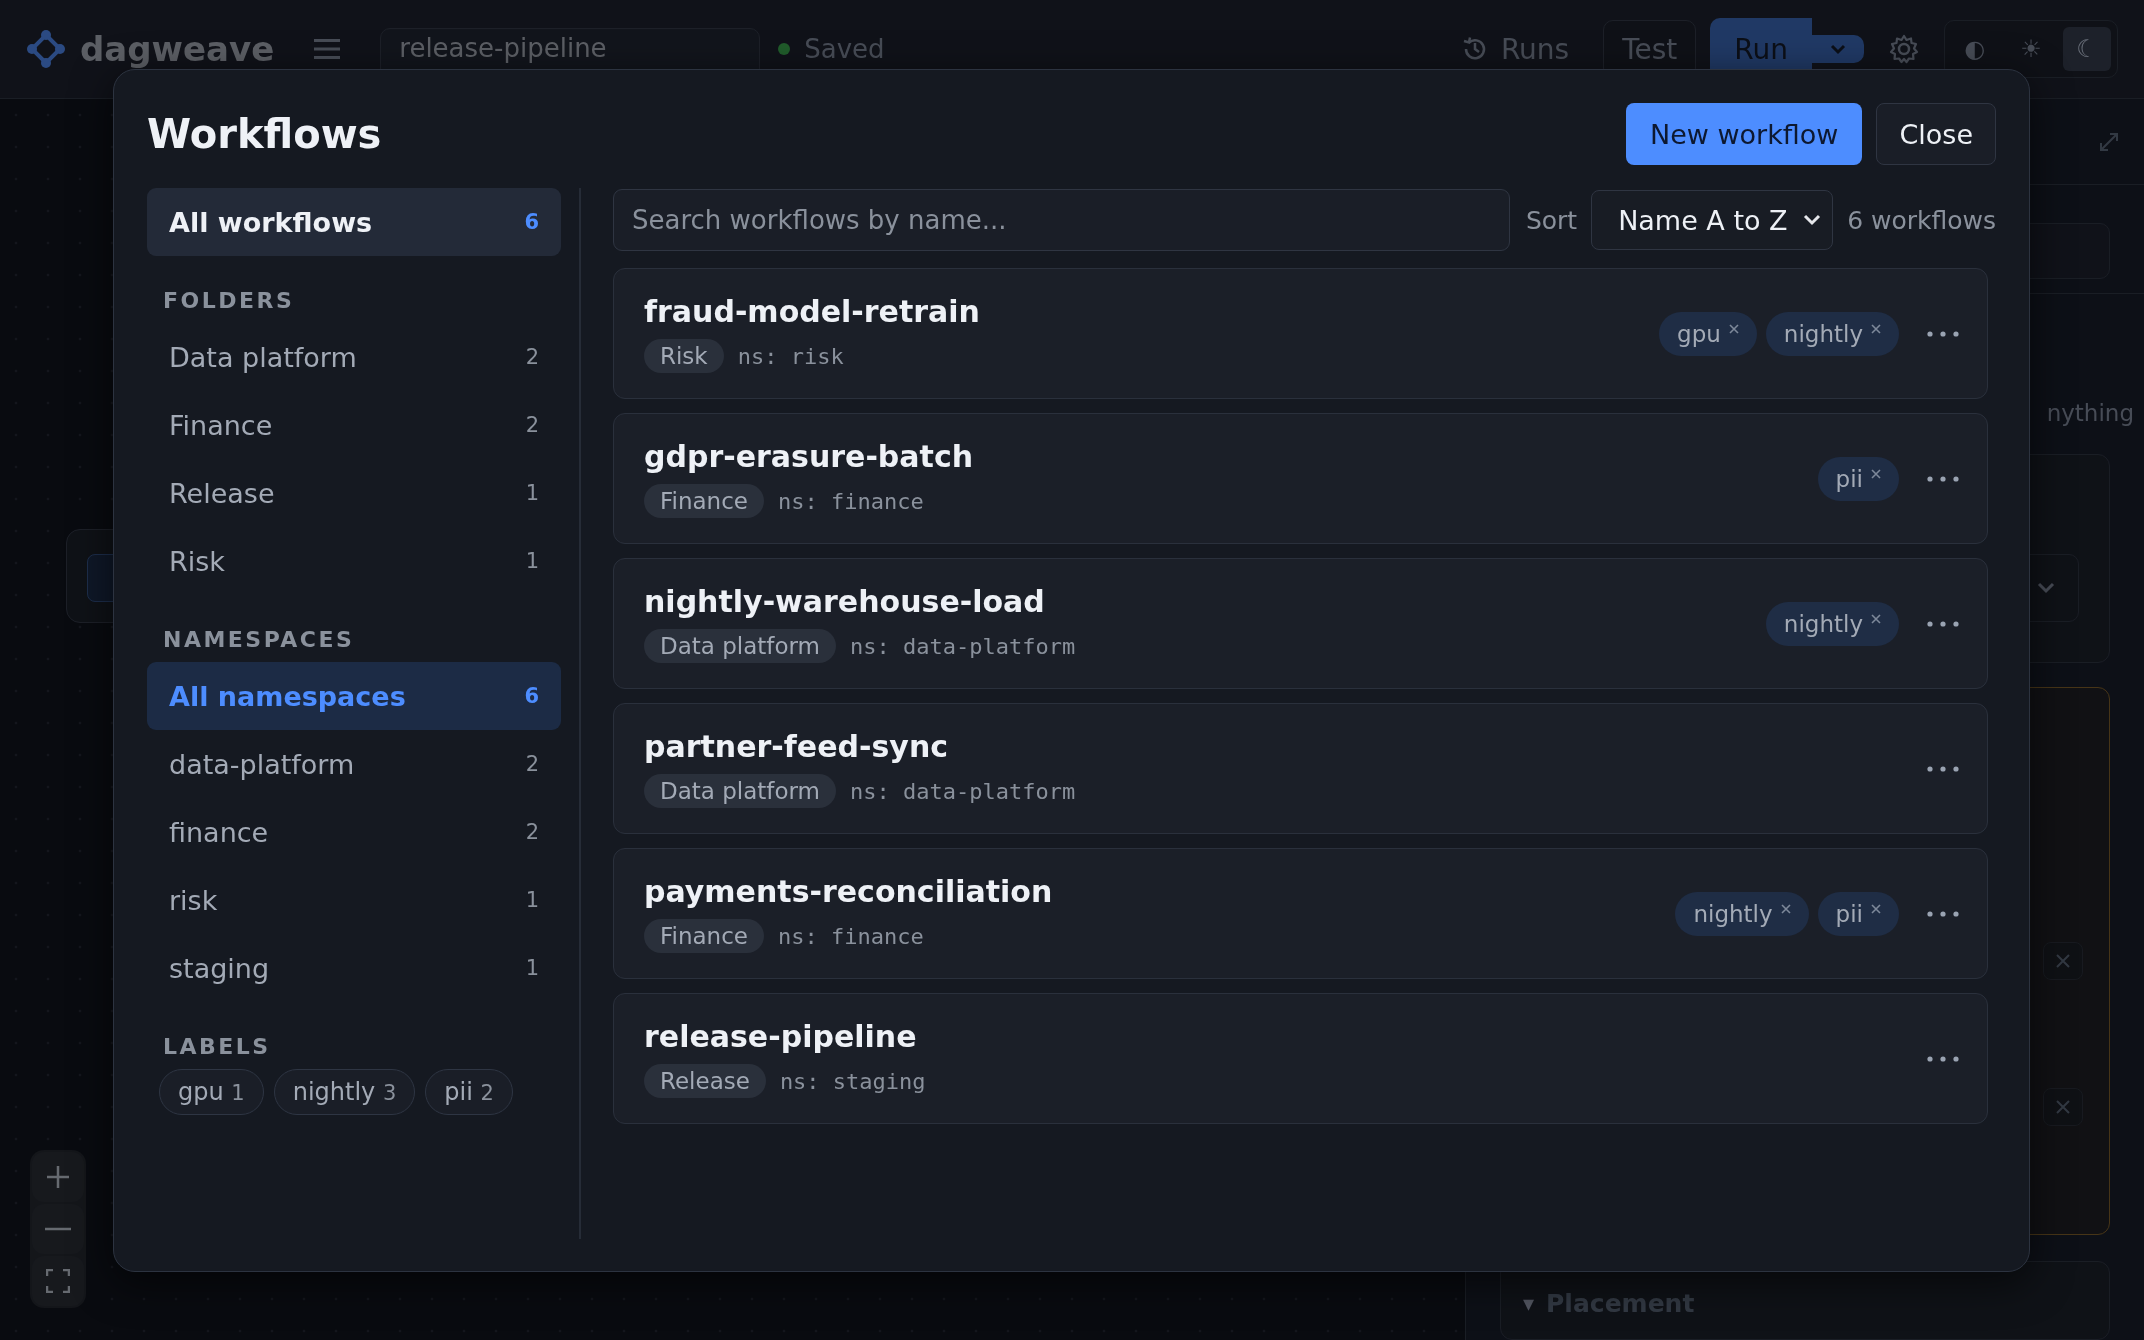 Image resolution: width=2144 pixels, height=1340 pixels. I want to click on plus-icon, so click(58, 1177).